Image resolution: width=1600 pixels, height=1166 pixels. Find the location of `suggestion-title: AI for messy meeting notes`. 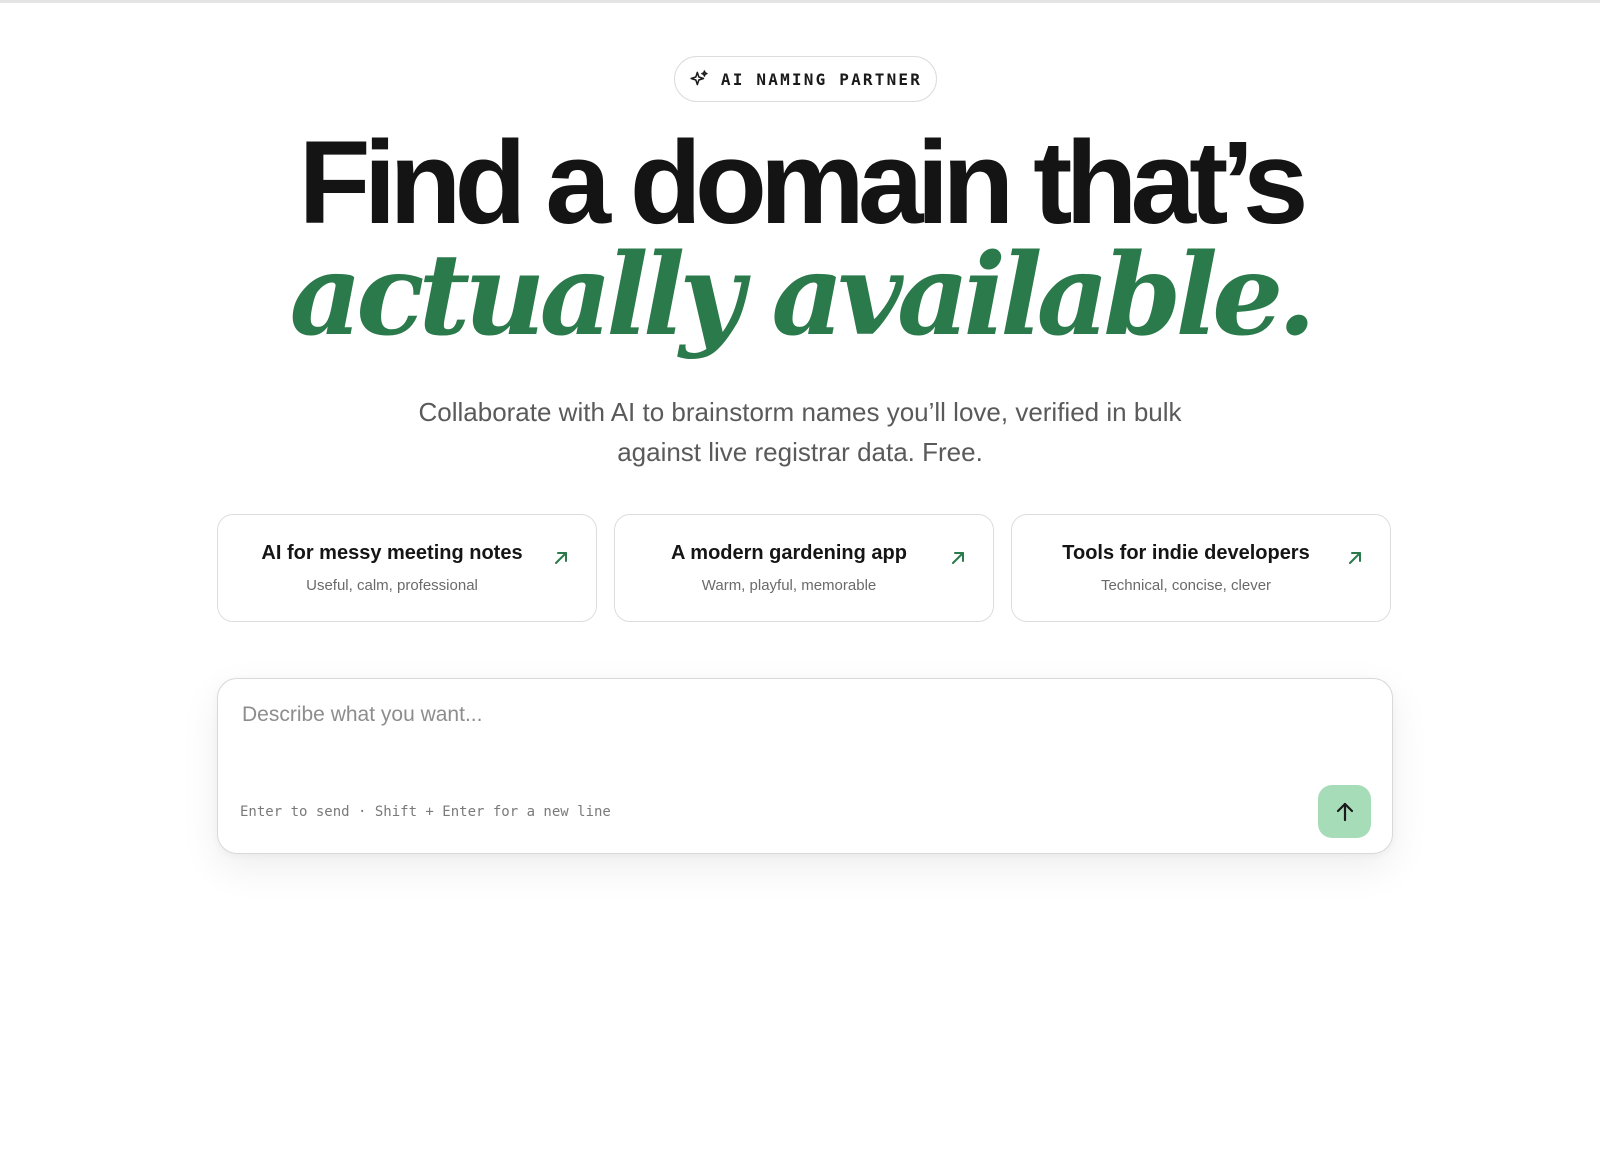

suggestion-title: AI for messy meeting notes is located at coordinates (392, 553).